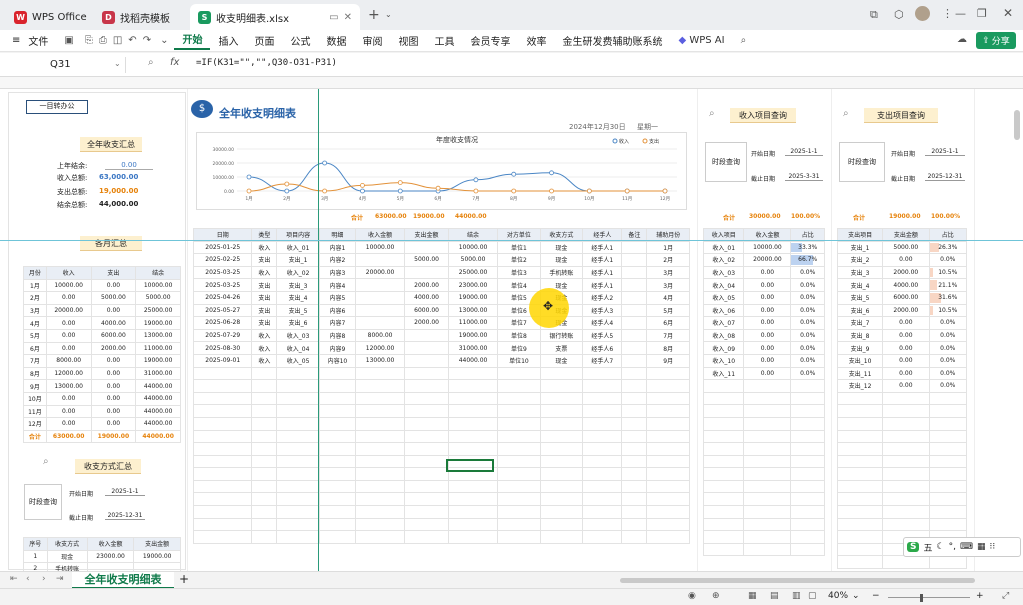 Image resolution: width=1023 pixels, height=605 pixels. I want to click on menu-data: 数据, so click(336, 40).